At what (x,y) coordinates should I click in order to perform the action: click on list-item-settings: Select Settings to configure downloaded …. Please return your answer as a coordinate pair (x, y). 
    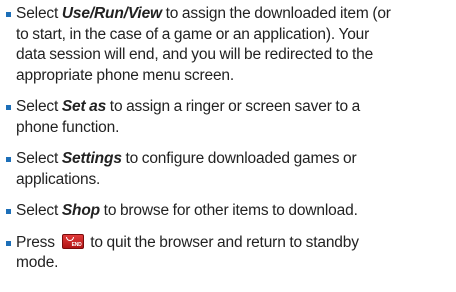
    Looking at the image, I should click on (230, 169).